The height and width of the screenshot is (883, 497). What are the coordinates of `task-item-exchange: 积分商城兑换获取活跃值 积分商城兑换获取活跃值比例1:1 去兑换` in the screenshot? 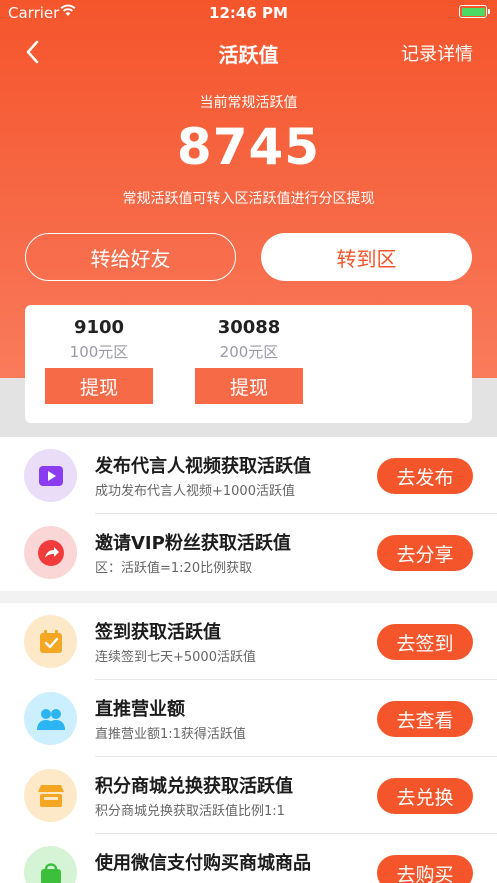 It's located at (248, 795).